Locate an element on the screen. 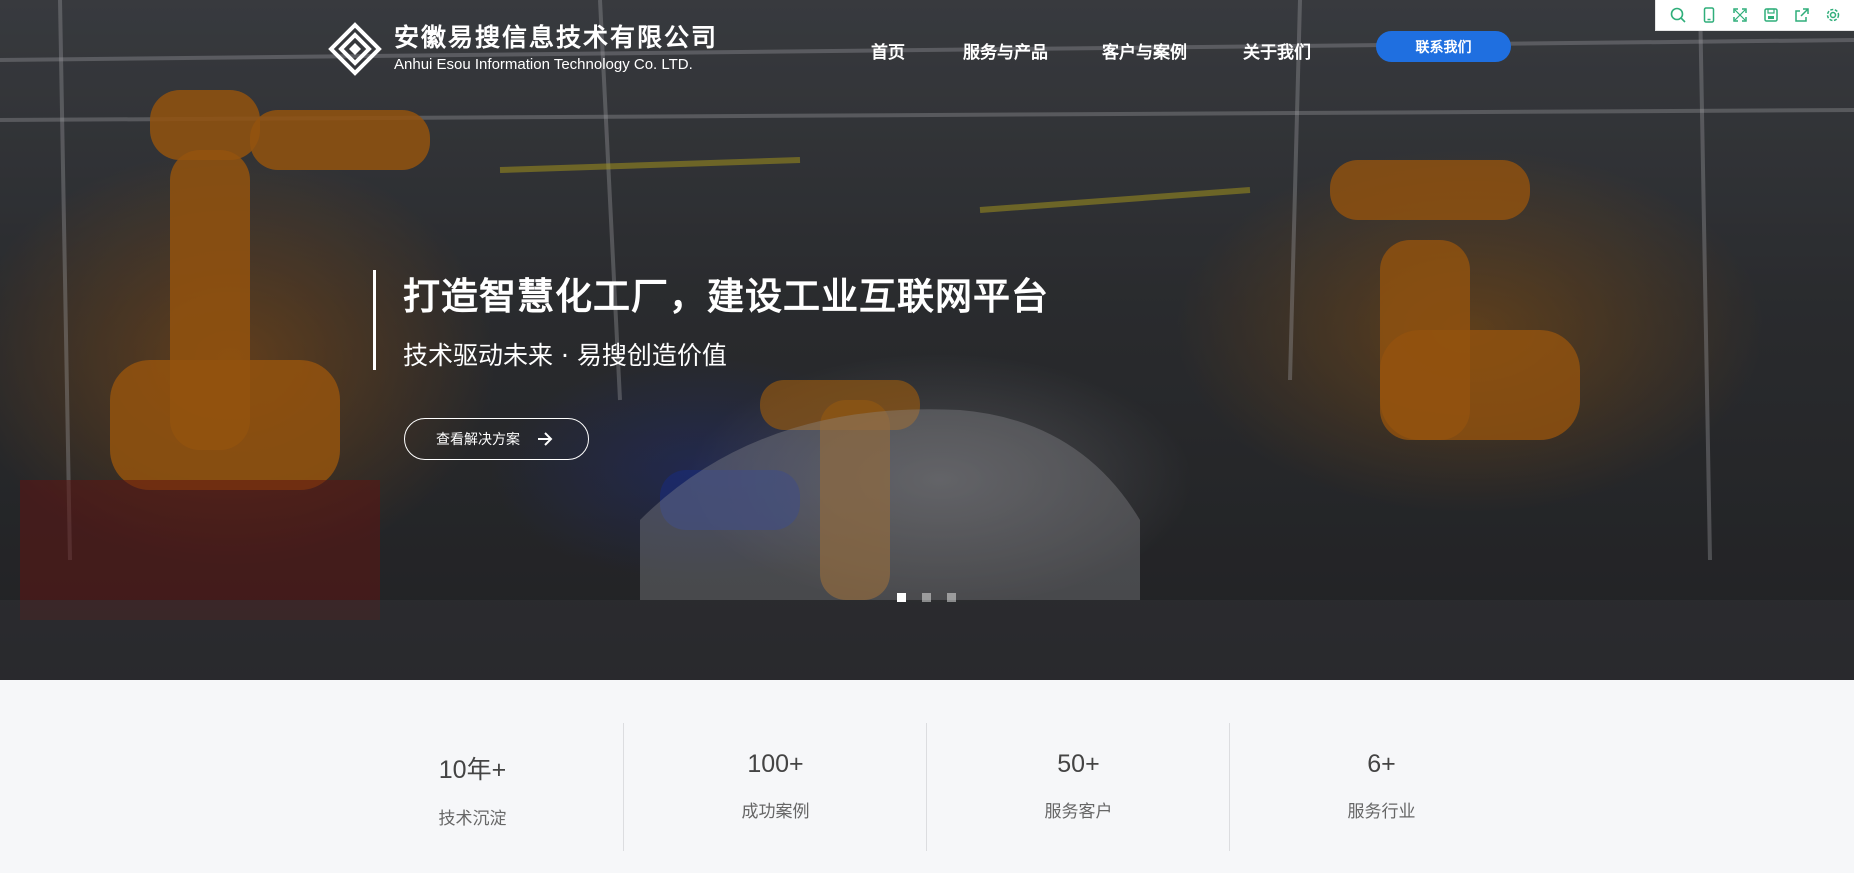  floating-toolbar is located at coordinates (1754, 15).